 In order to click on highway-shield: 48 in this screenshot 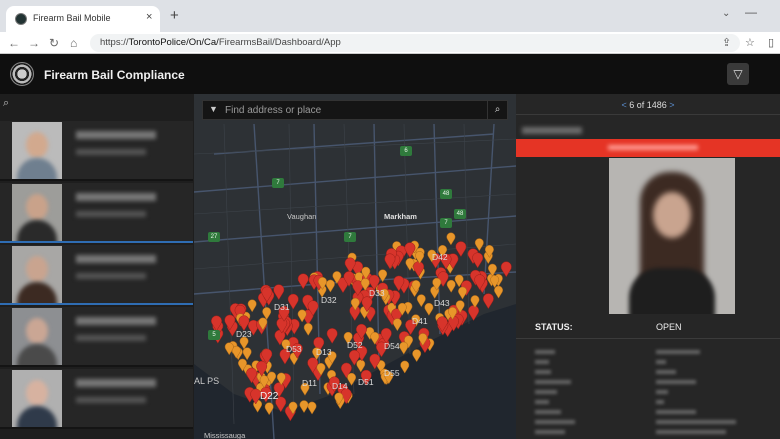, I will do `click(460, 214)`.